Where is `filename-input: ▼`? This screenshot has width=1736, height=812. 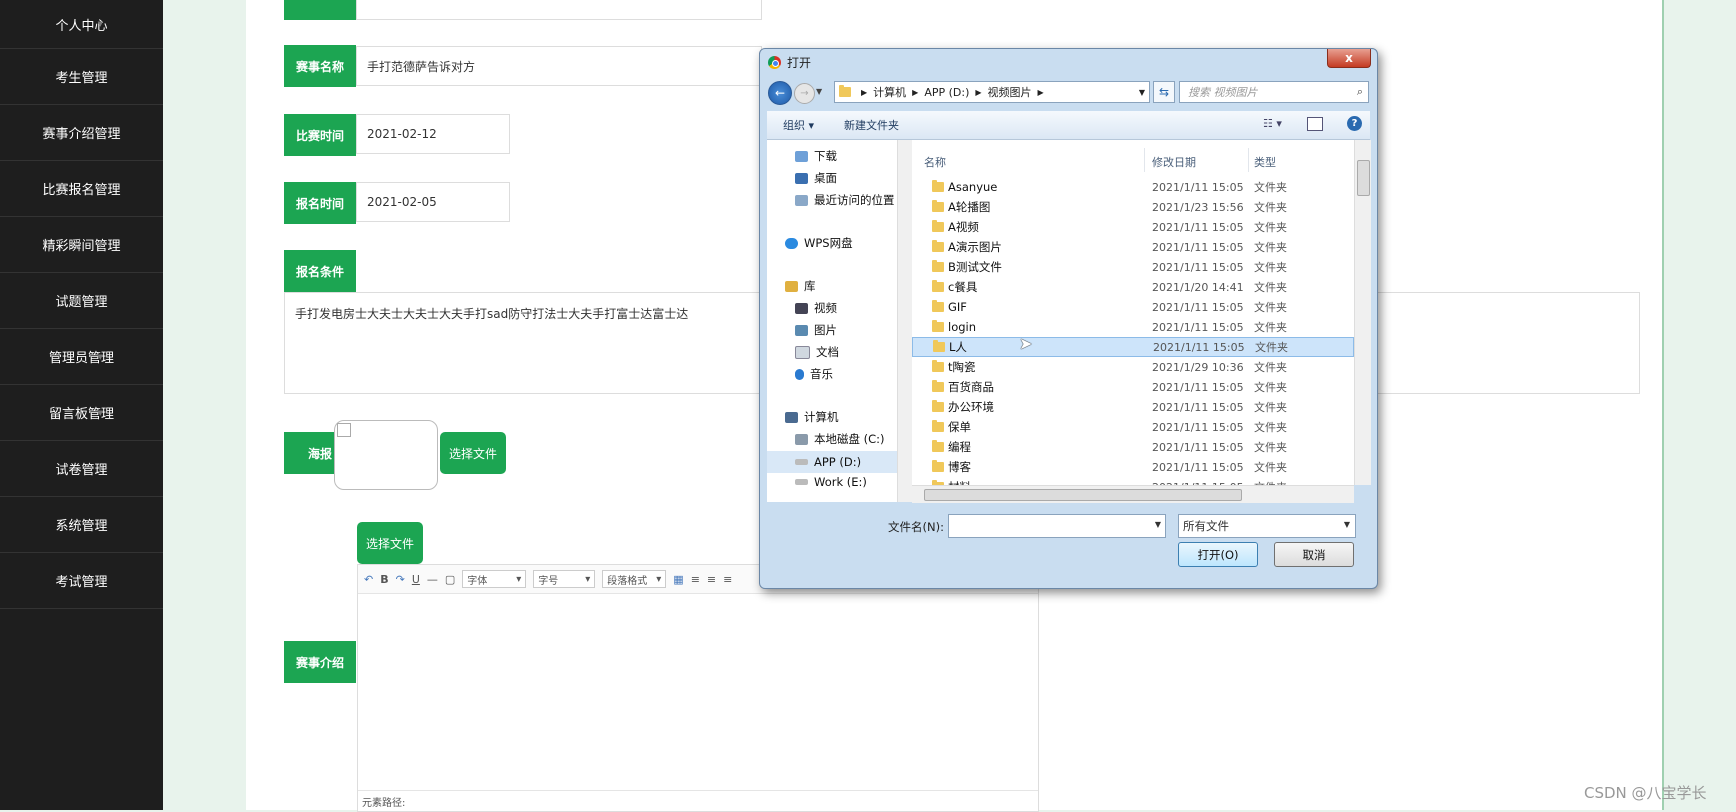
filename-input: ▼ is located at coordinates (1057, 526).